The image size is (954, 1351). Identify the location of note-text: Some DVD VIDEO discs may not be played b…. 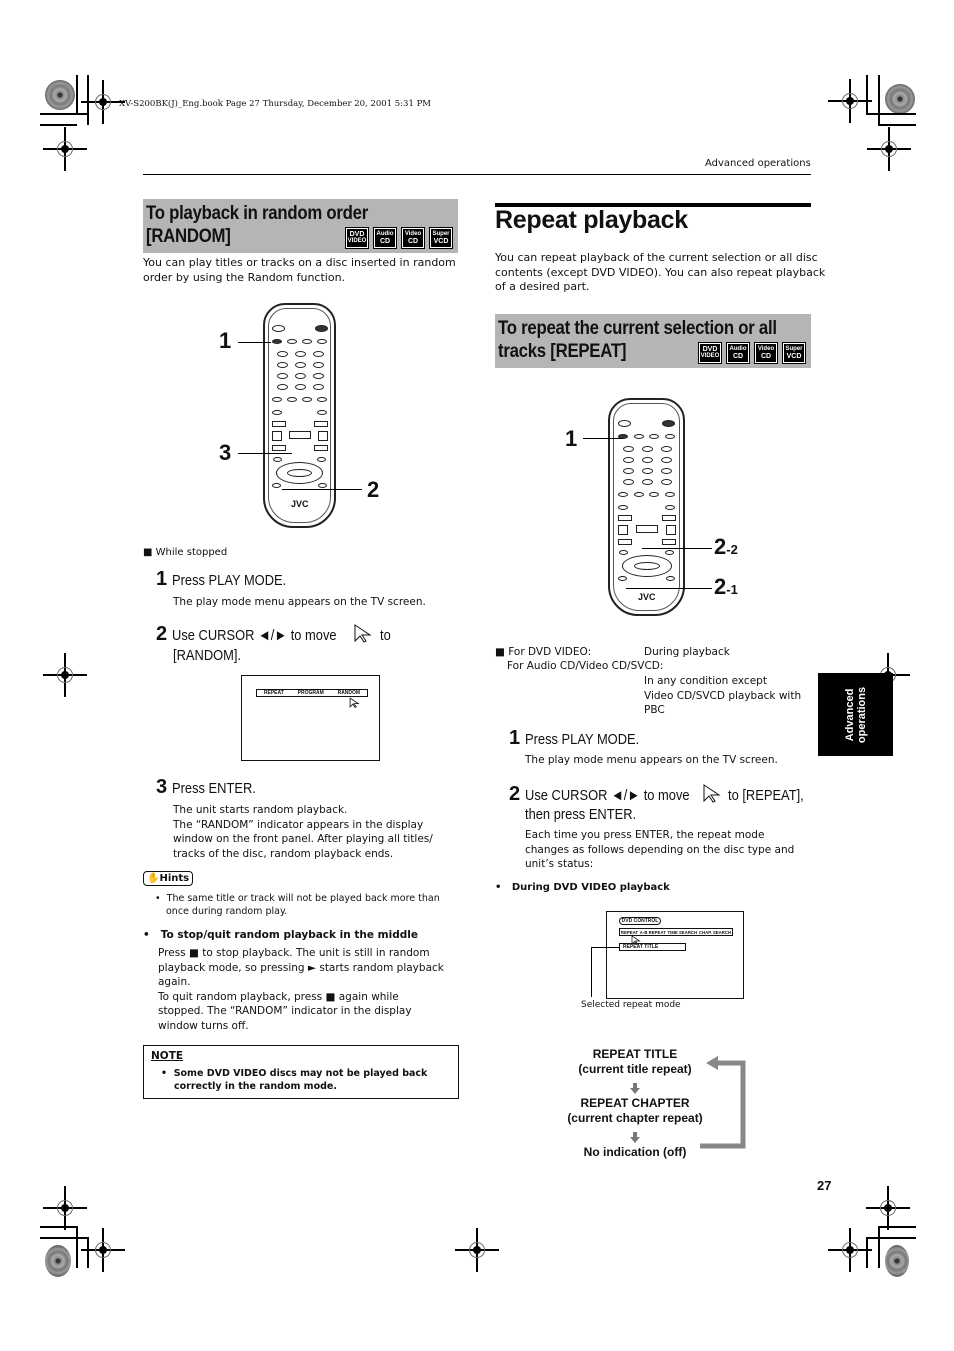
(300, 1073).